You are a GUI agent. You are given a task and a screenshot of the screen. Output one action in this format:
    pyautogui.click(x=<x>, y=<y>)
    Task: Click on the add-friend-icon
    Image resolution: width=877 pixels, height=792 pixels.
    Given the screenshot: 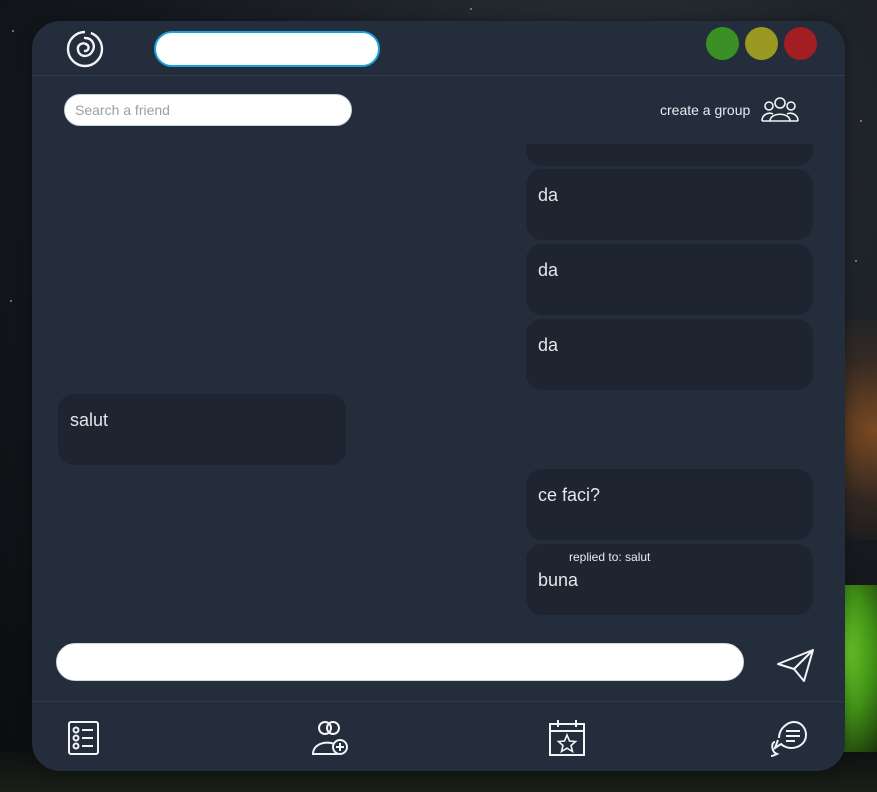 What is the action you would take?
    pyautogui.click(x=330, y=738)
    